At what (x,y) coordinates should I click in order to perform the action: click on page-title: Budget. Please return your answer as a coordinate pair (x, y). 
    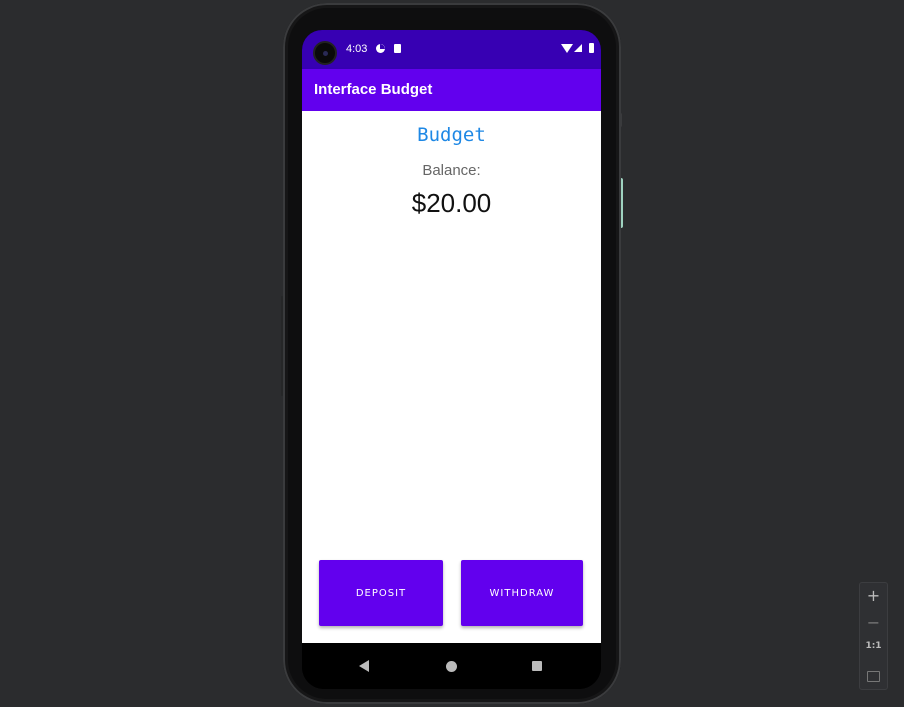
    Looking at the image, I should click on (451, 135).